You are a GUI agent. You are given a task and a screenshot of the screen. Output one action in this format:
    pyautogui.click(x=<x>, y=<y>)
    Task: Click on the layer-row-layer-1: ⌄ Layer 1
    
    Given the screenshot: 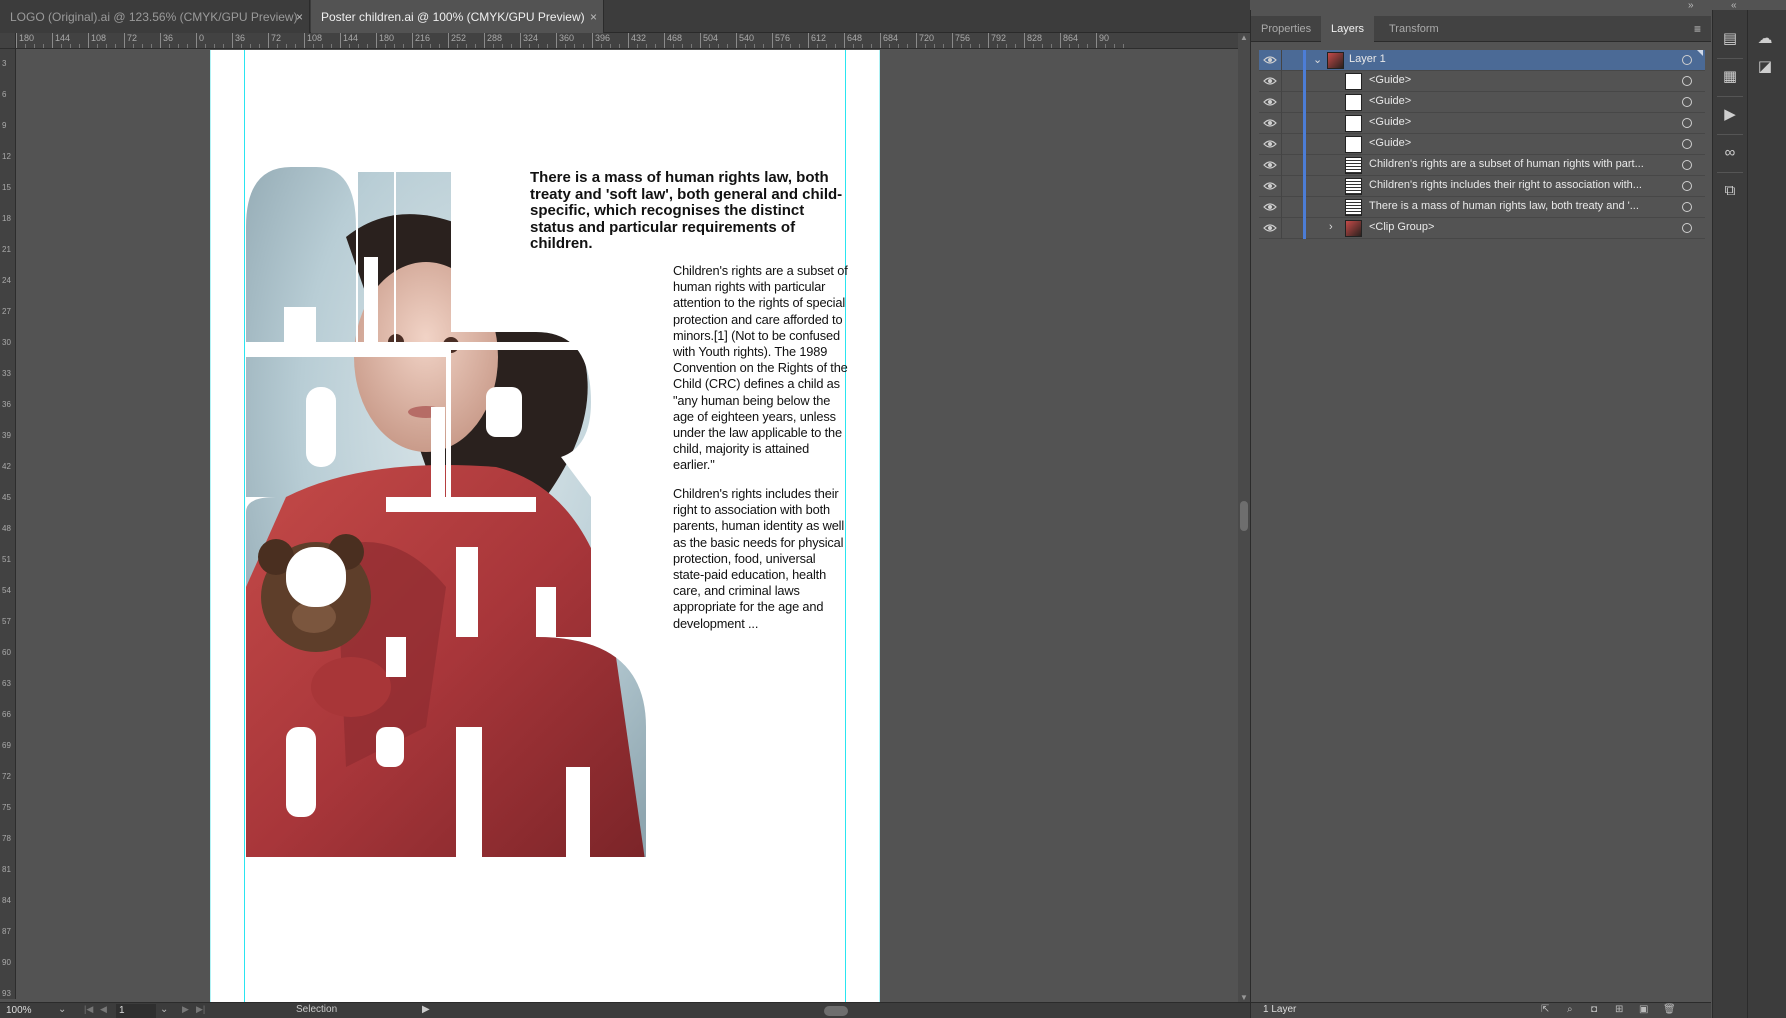 What is the action you would take?
    pyautogui.click(x=1482, y=60)
    